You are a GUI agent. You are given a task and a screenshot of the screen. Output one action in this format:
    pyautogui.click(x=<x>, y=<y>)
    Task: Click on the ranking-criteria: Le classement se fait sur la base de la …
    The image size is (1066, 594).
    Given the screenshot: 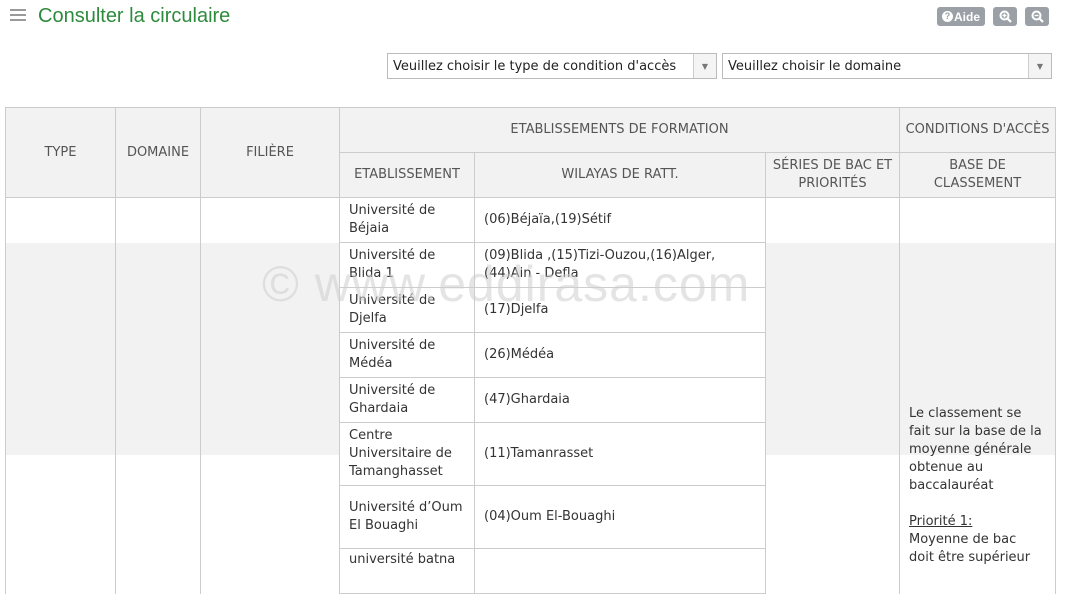 What is the action you would take?
    pyautogui.click(x=976, y=486)
    